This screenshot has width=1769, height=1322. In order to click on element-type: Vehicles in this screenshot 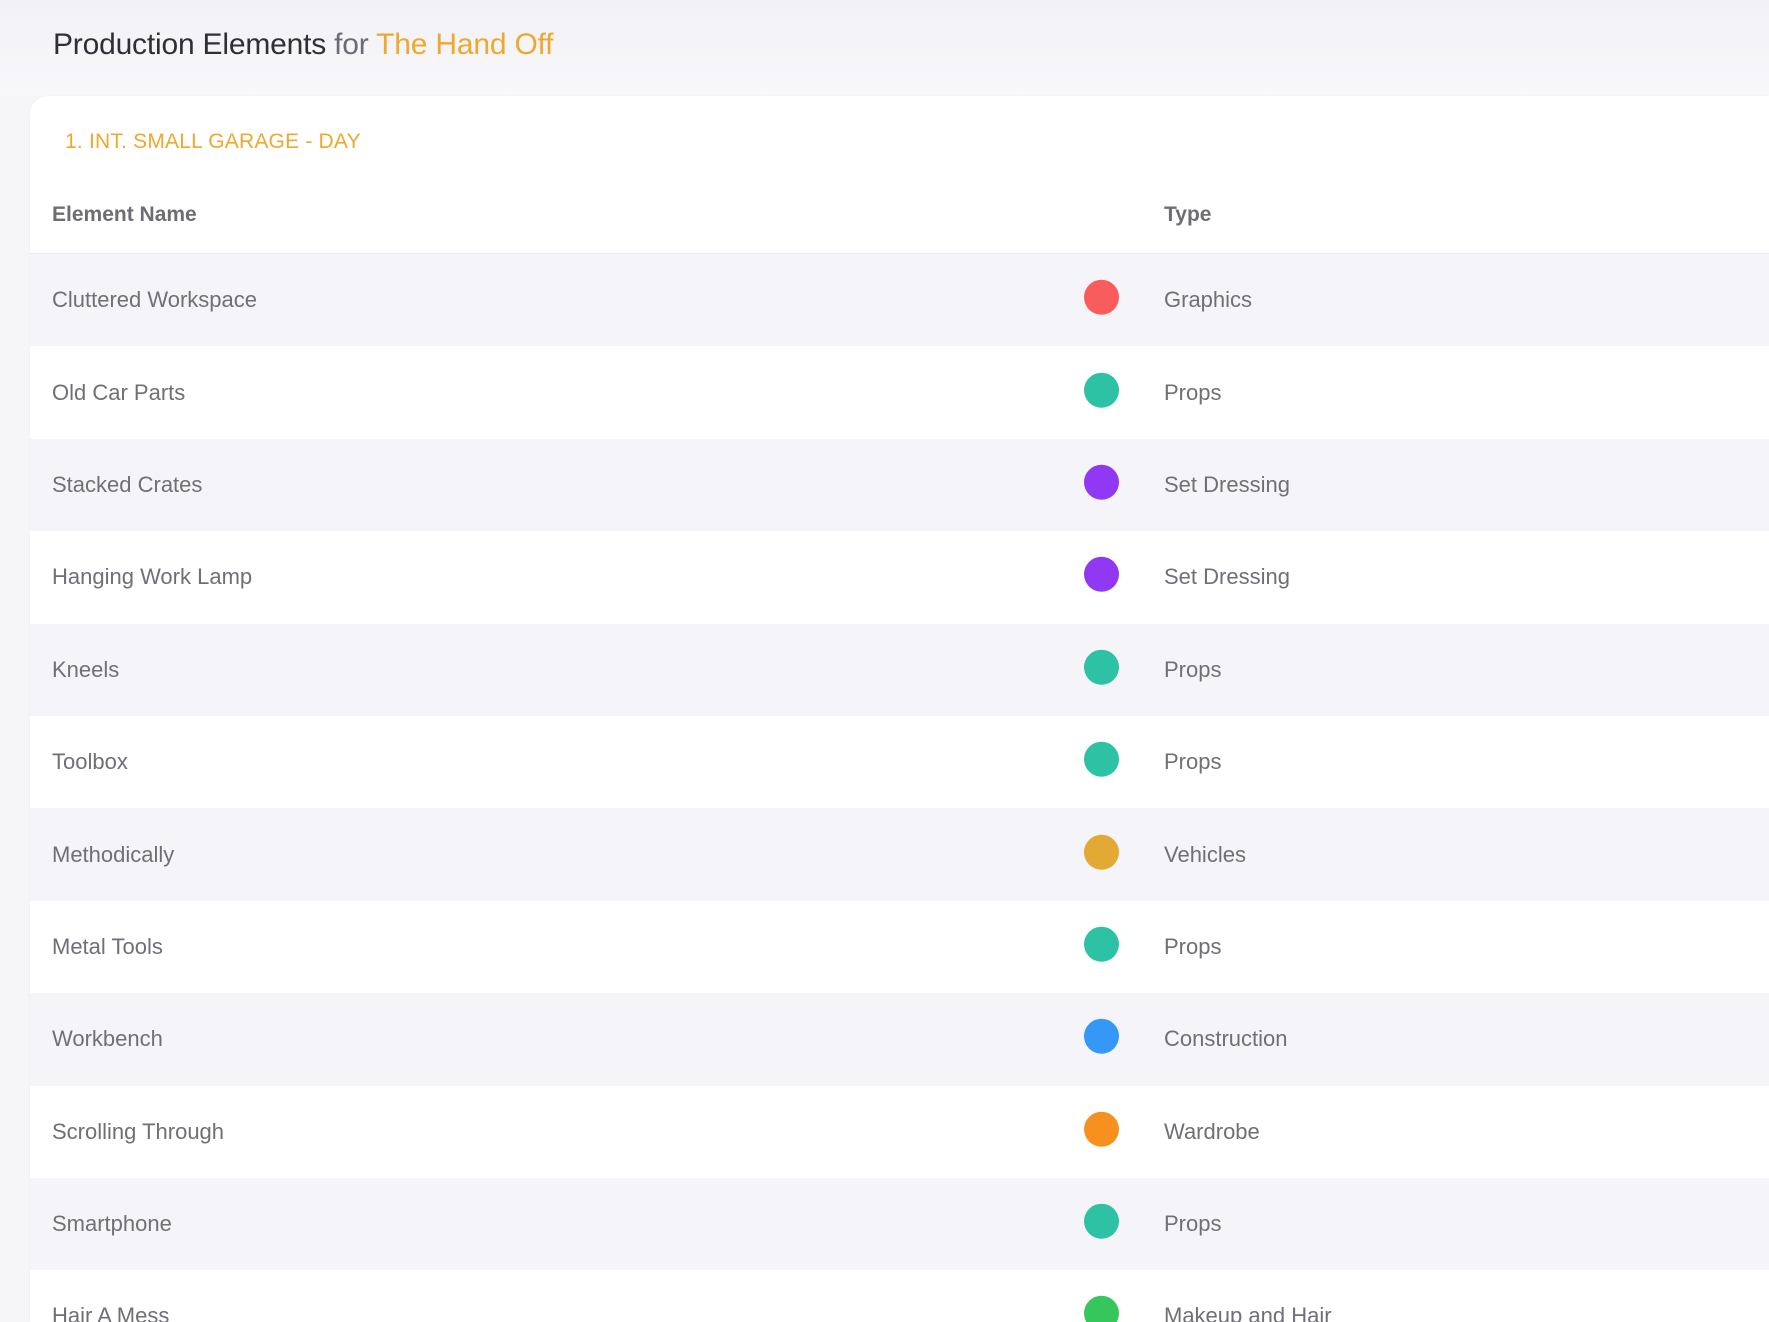, I will do `click(1205, 854)`.